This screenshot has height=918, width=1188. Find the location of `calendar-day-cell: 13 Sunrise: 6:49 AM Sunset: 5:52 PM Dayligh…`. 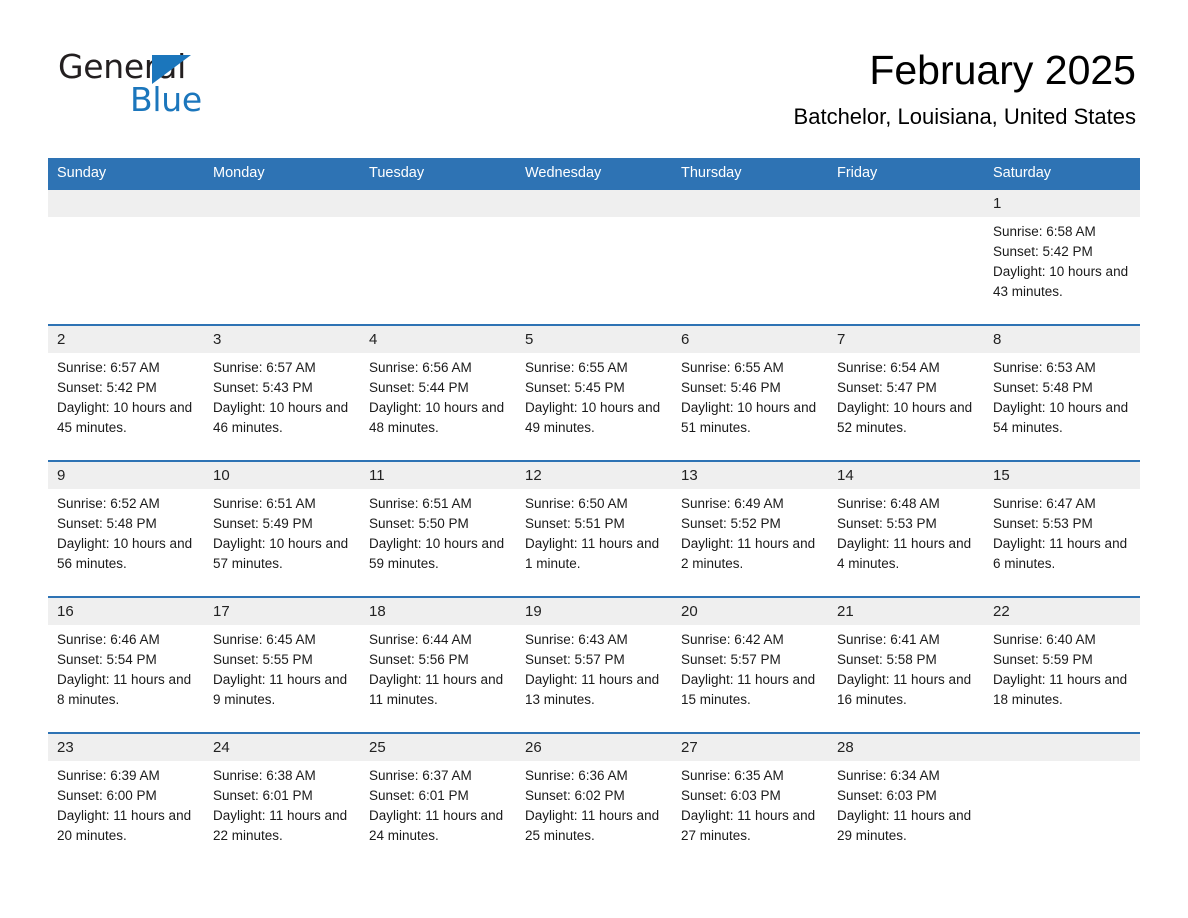

calendar-day-cell: 13 Sunrise: 6:49 AM Sunset: 5:52 PM Dayligh… is located at coordinates (750, 528).